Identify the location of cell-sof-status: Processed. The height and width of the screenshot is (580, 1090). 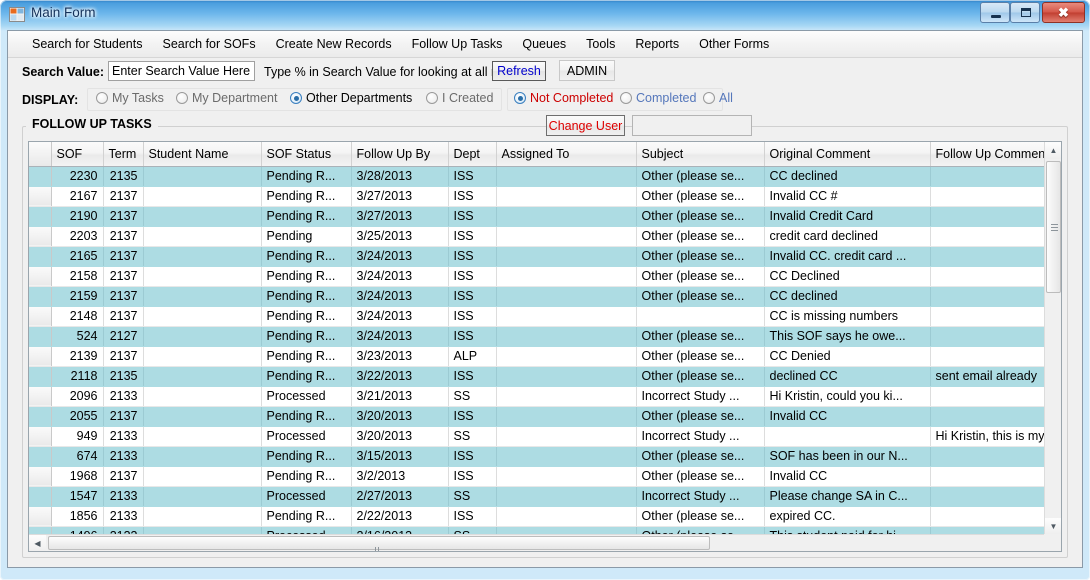
(306, 496).